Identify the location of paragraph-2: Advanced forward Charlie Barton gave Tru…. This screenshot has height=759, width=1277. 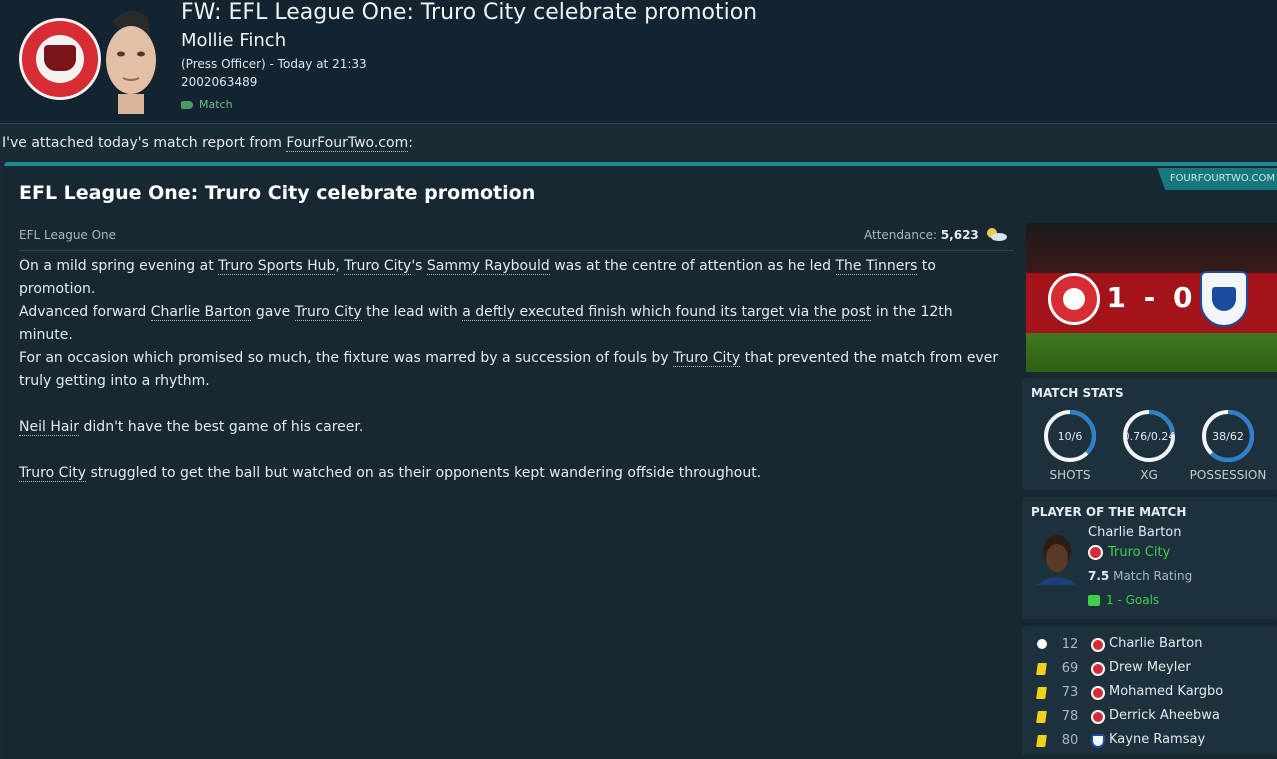
(486, 323).